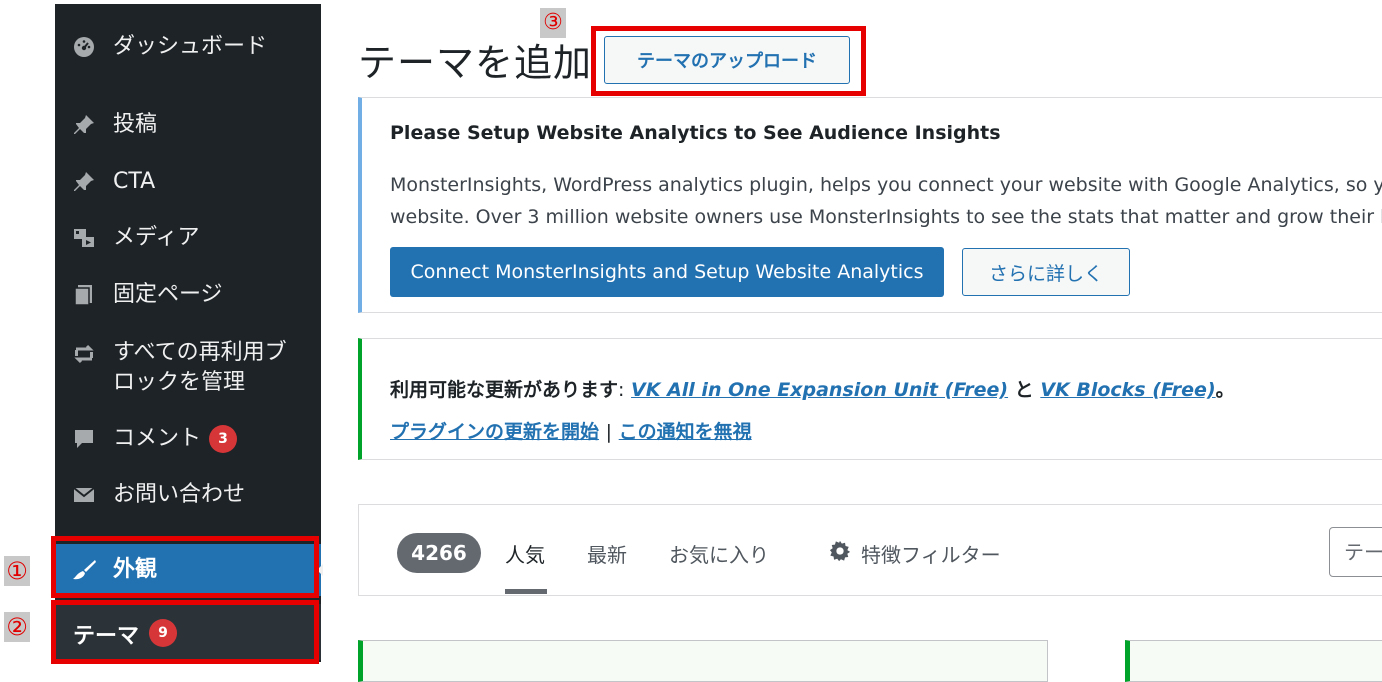 Image resolution: width=1382 pixels, height=682 pixels. Describe the element at coordinates (84, 570) in the screenshot. I see `appearance-brush-icon` at that location.